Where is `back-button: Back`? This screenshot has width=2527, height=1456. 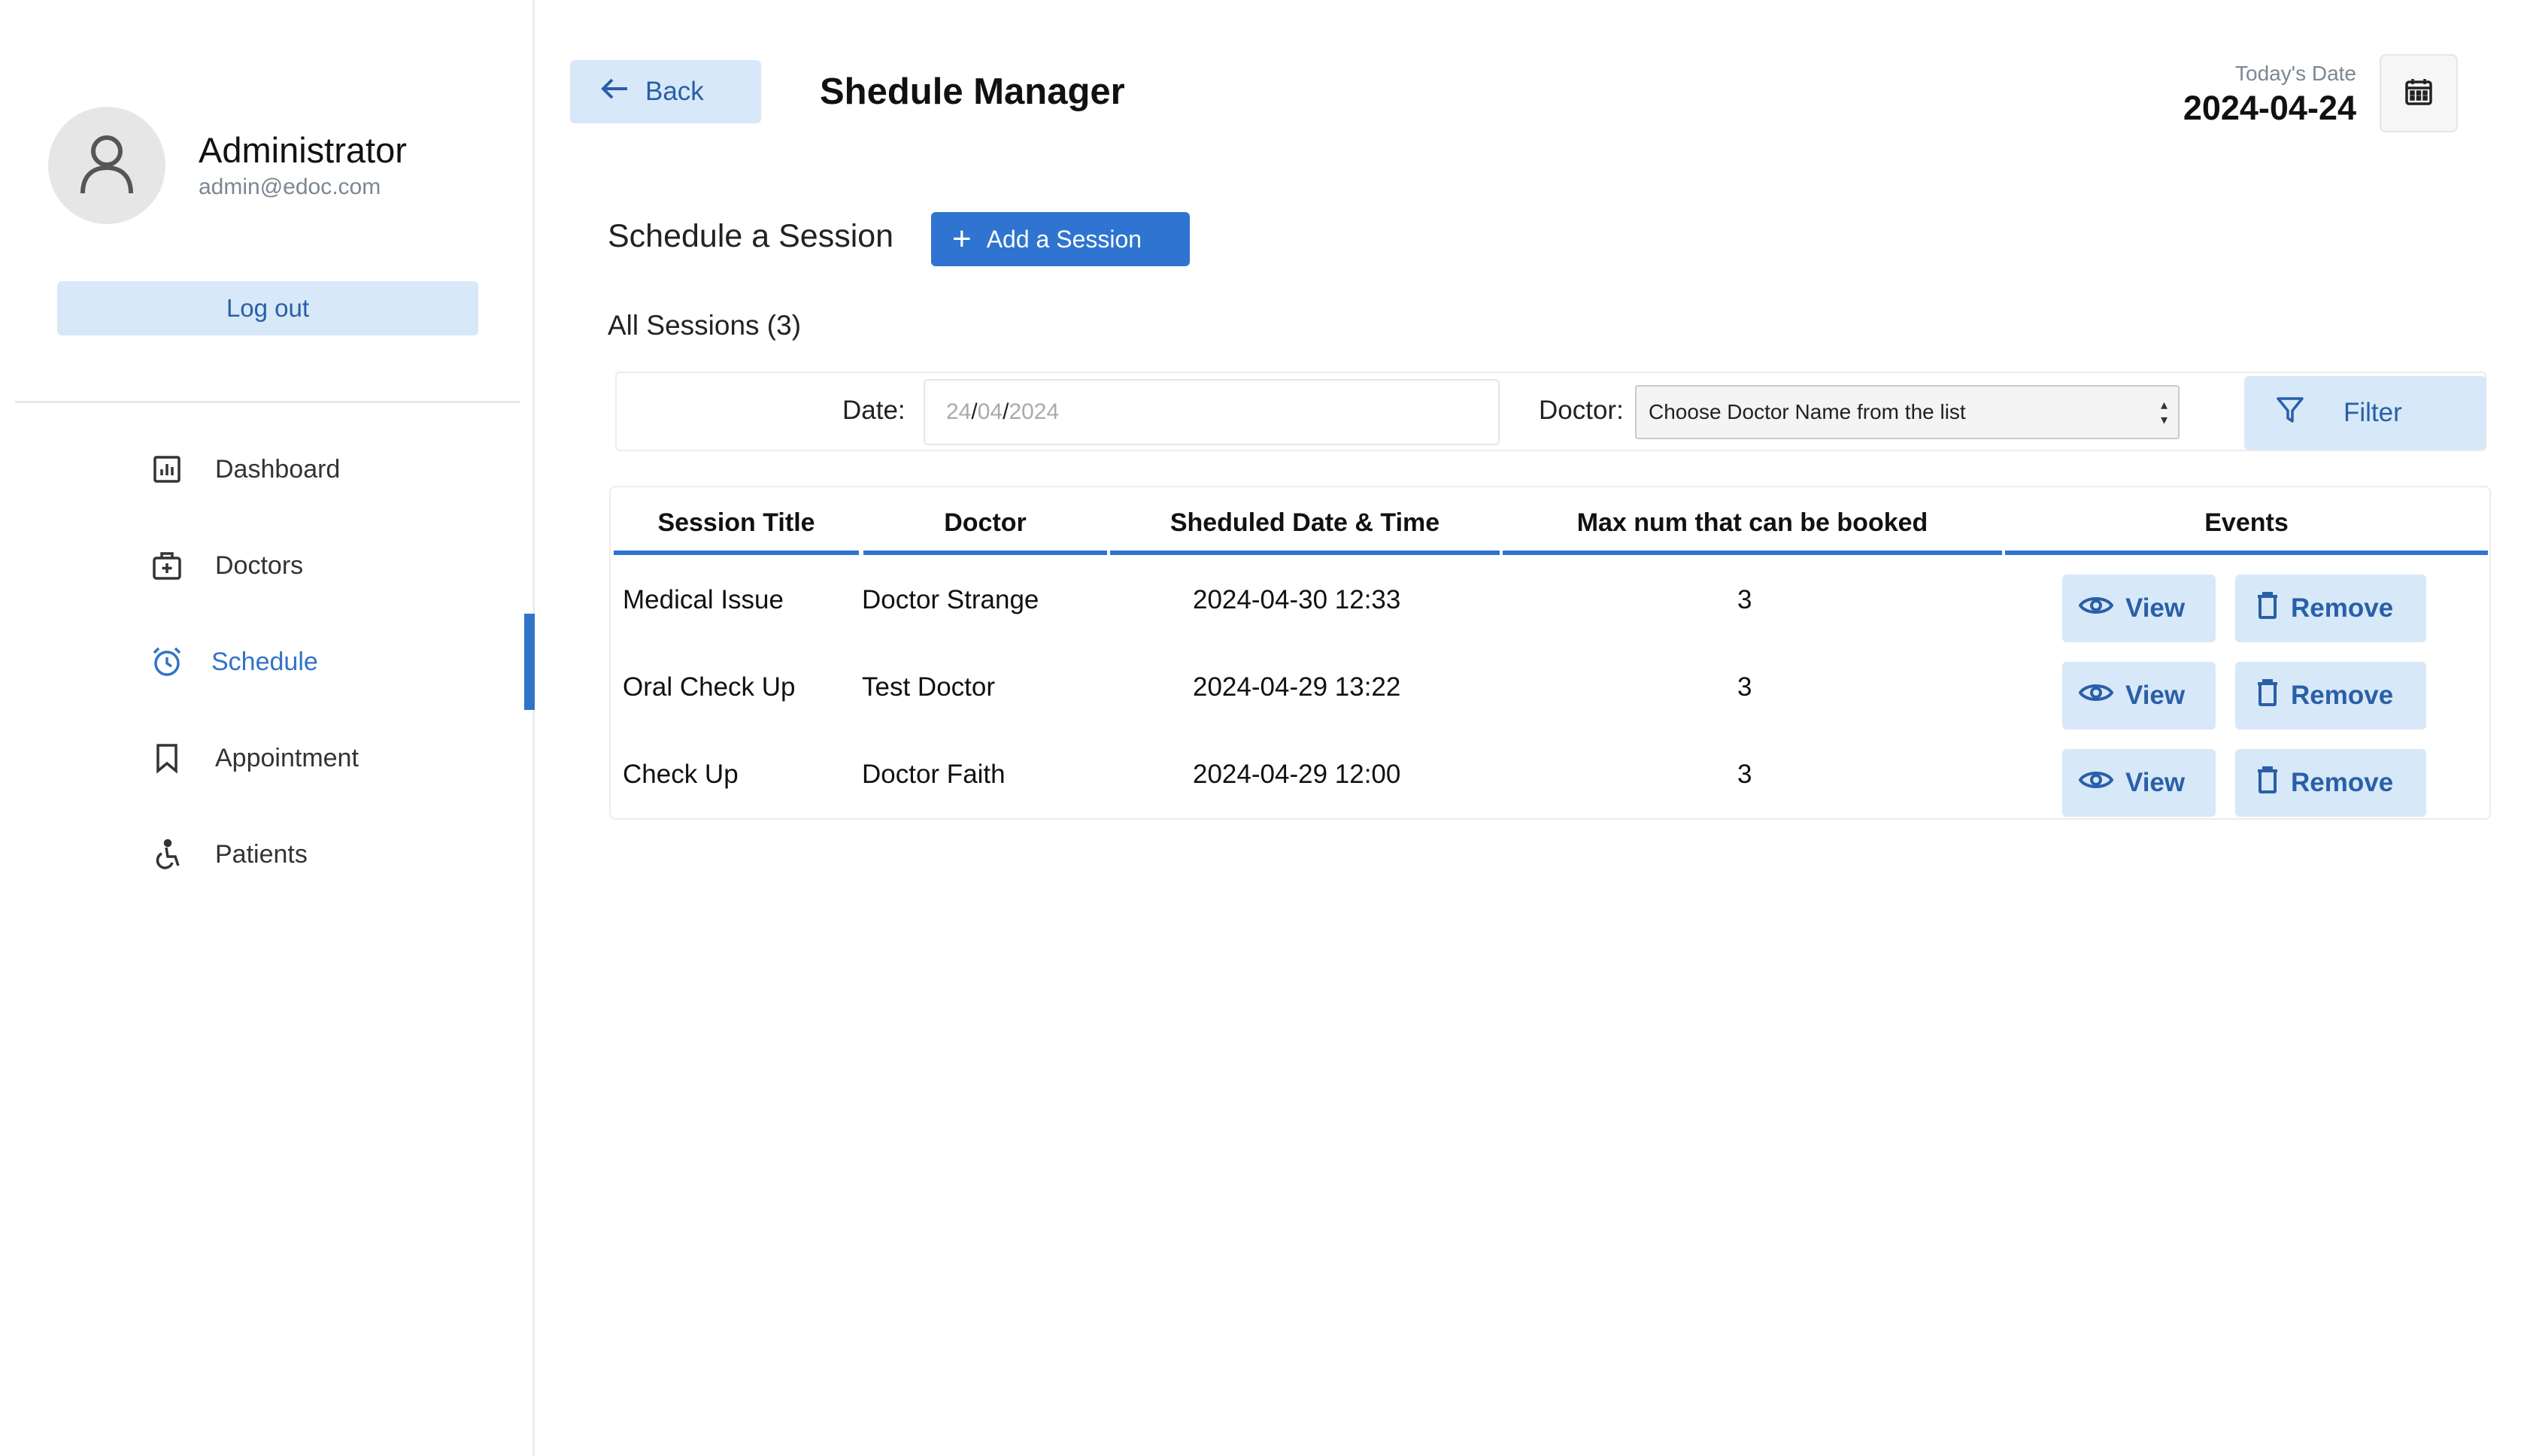 back-button: Back is located at coordinates (665, 91).